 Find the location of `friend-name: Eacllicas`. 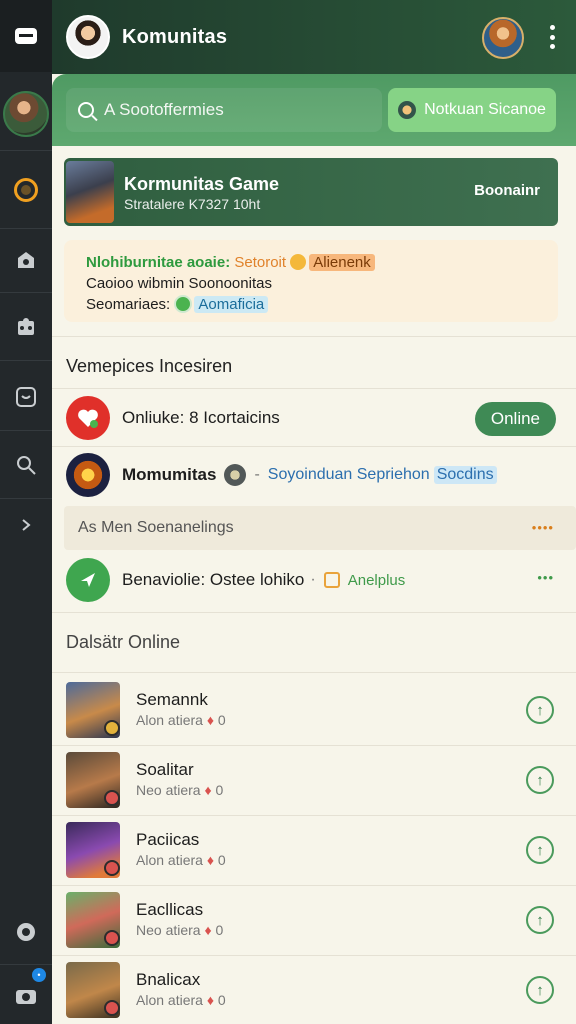

friend-name: Eacllicas is located at coordinates (170, 909).